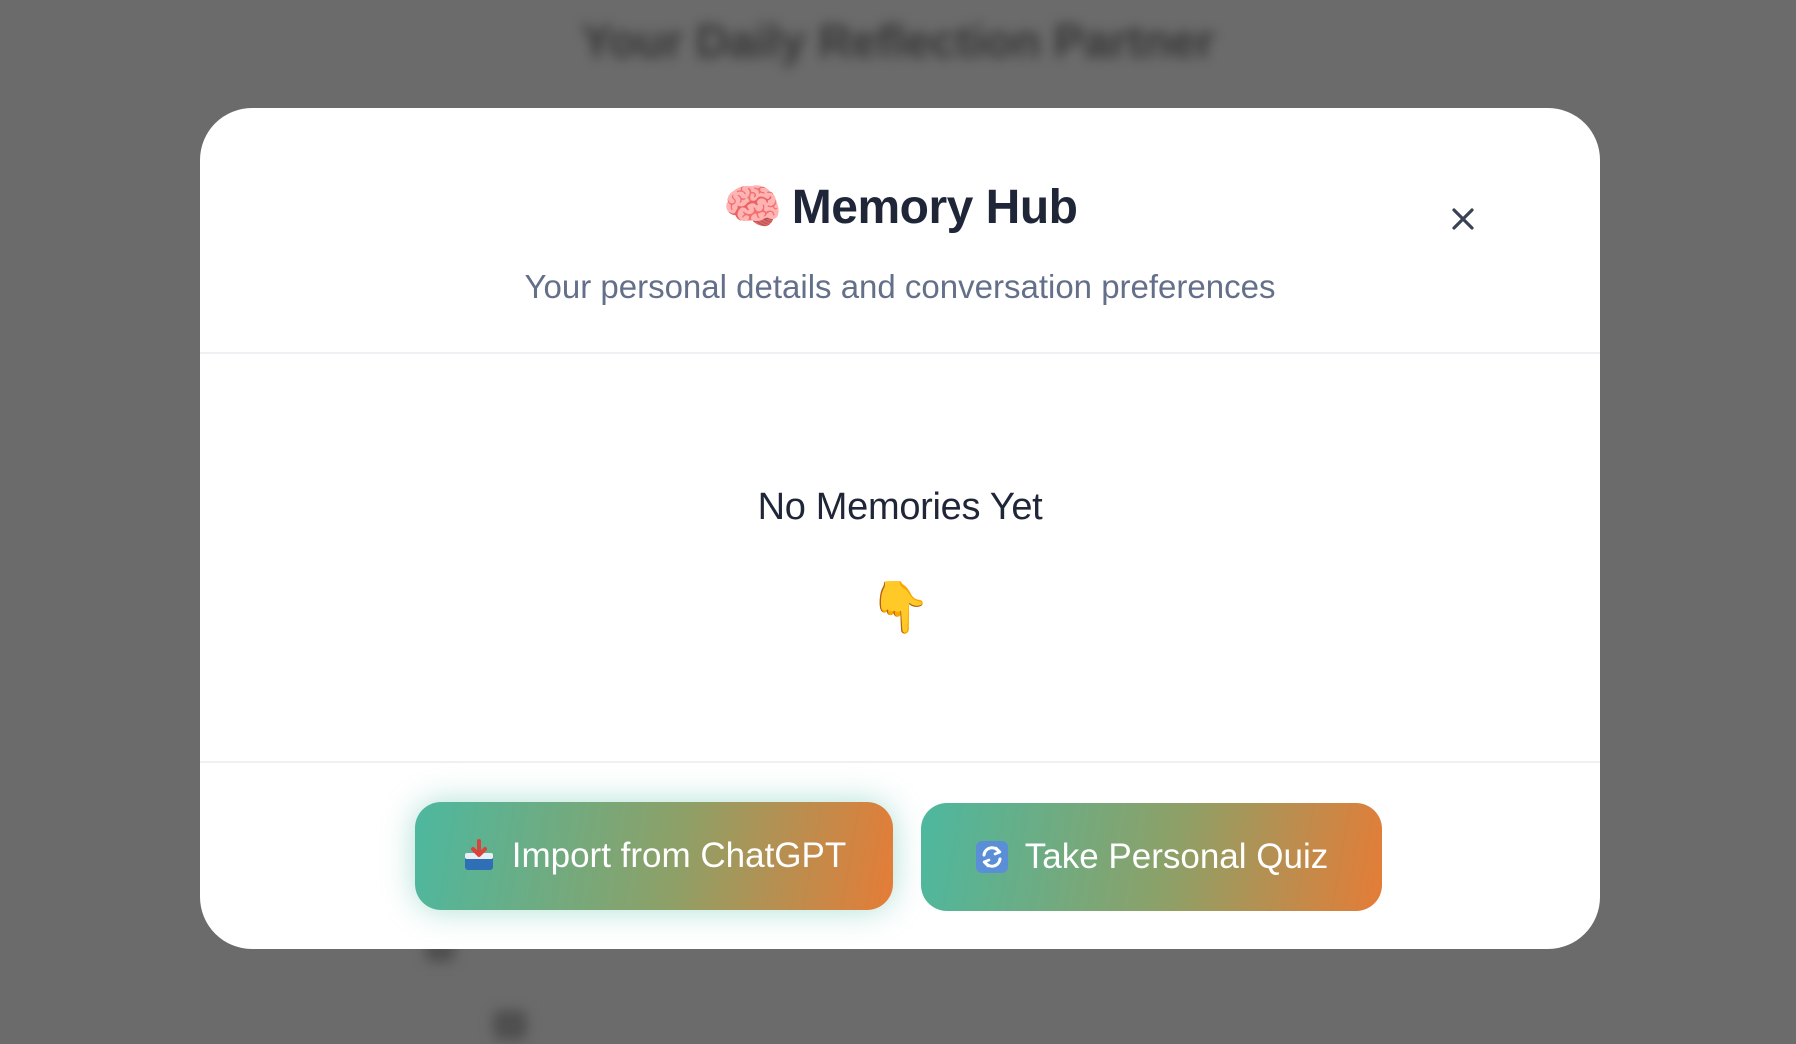 This screenshot has height=1044, width=1796. Describe the element at coordinates (752, 207) in the screenshot. I see `brain-icon: 🧠` at that location.